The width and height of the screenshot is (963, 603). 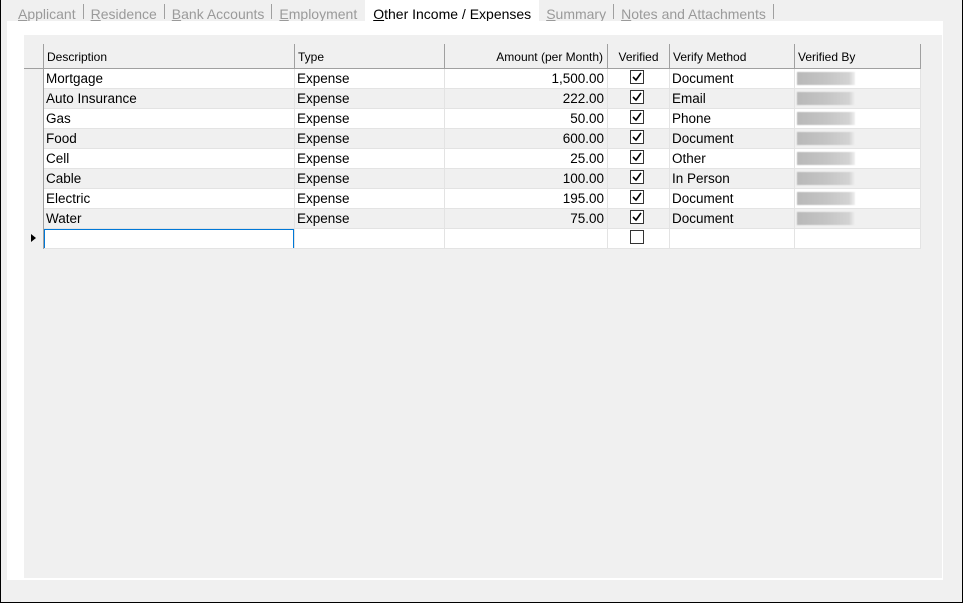 What do you see at coordinates (639, 56) in the screenshot?
I see `column-header-verified: Verified` at bounding box center [639, 56].